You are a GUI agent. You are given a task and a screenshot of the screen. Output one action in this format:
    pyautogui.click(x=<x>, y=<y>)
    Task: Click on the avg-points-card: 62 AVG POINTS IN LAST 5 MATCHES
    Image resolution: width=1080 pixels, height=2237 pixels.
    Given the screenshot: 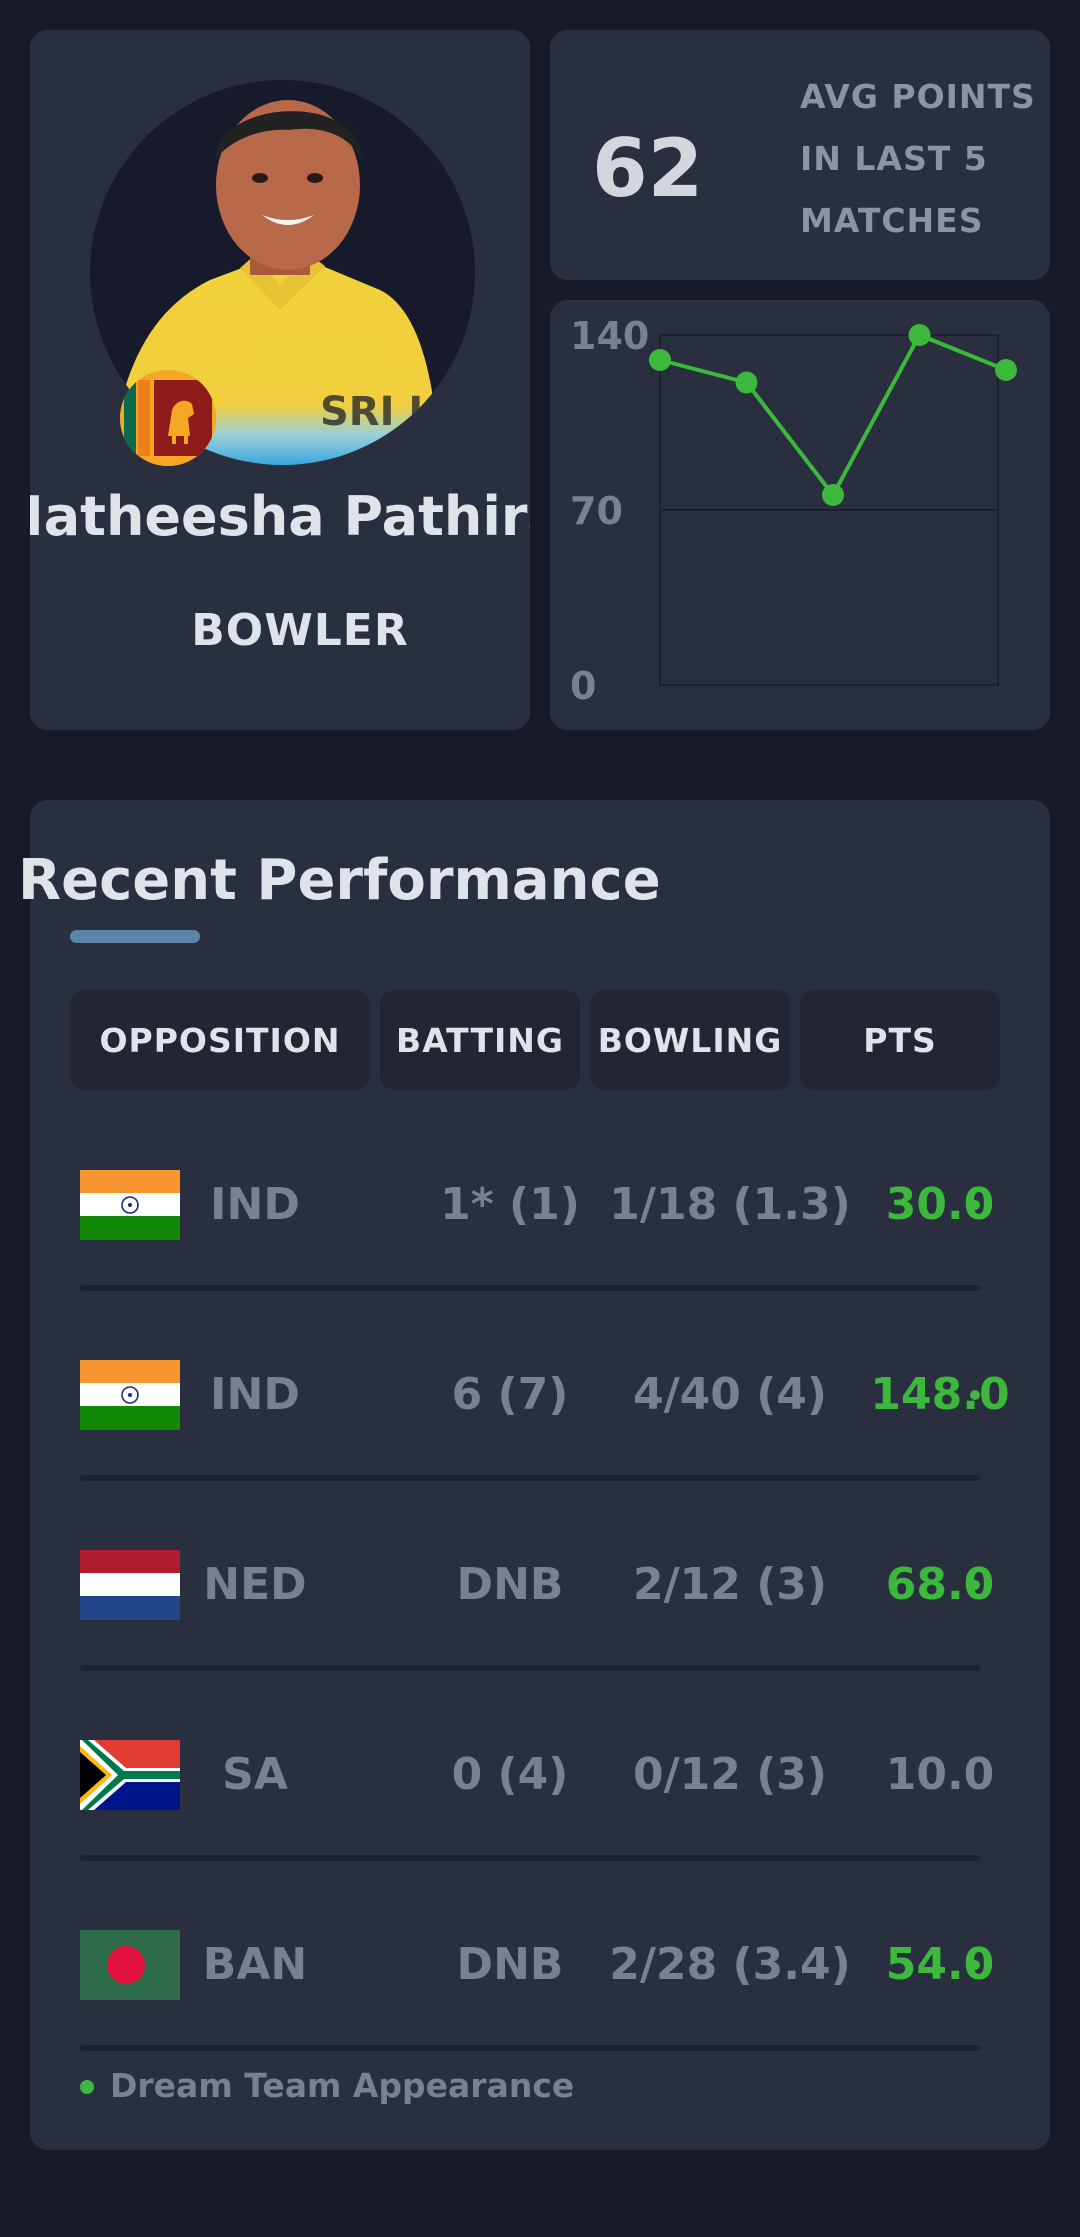 What is the action you would take?
    pyautogui.click(x=800, y=155)
    